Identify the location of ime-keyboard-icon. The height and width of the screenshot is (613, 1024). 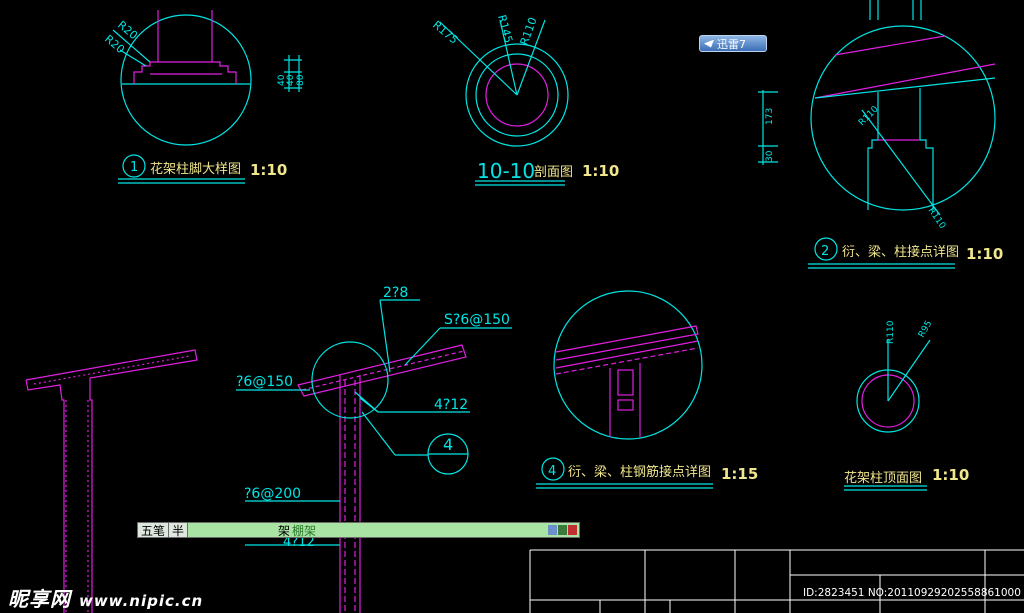
(562, 530).